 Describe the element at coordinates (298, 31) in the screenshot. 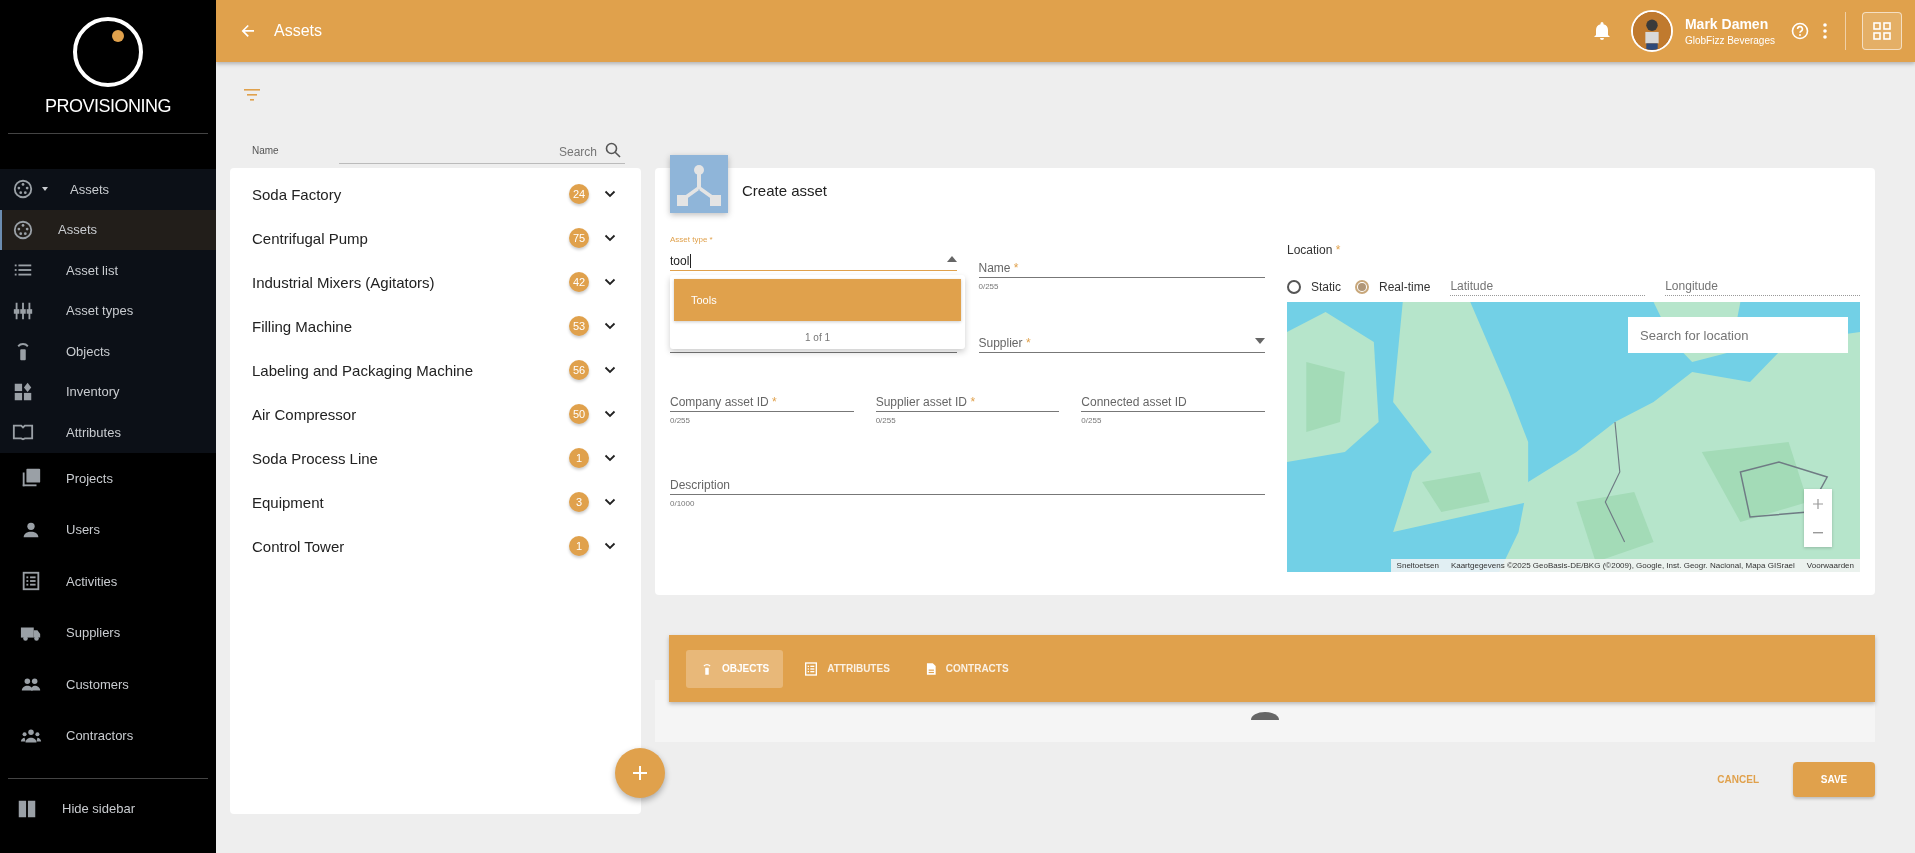

I see `page-title: Assets` at that location.